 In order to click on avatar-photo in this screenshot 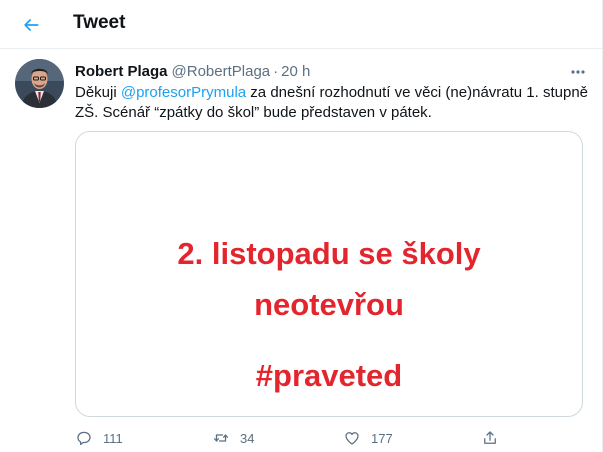, I will do `click(39, 83)`.